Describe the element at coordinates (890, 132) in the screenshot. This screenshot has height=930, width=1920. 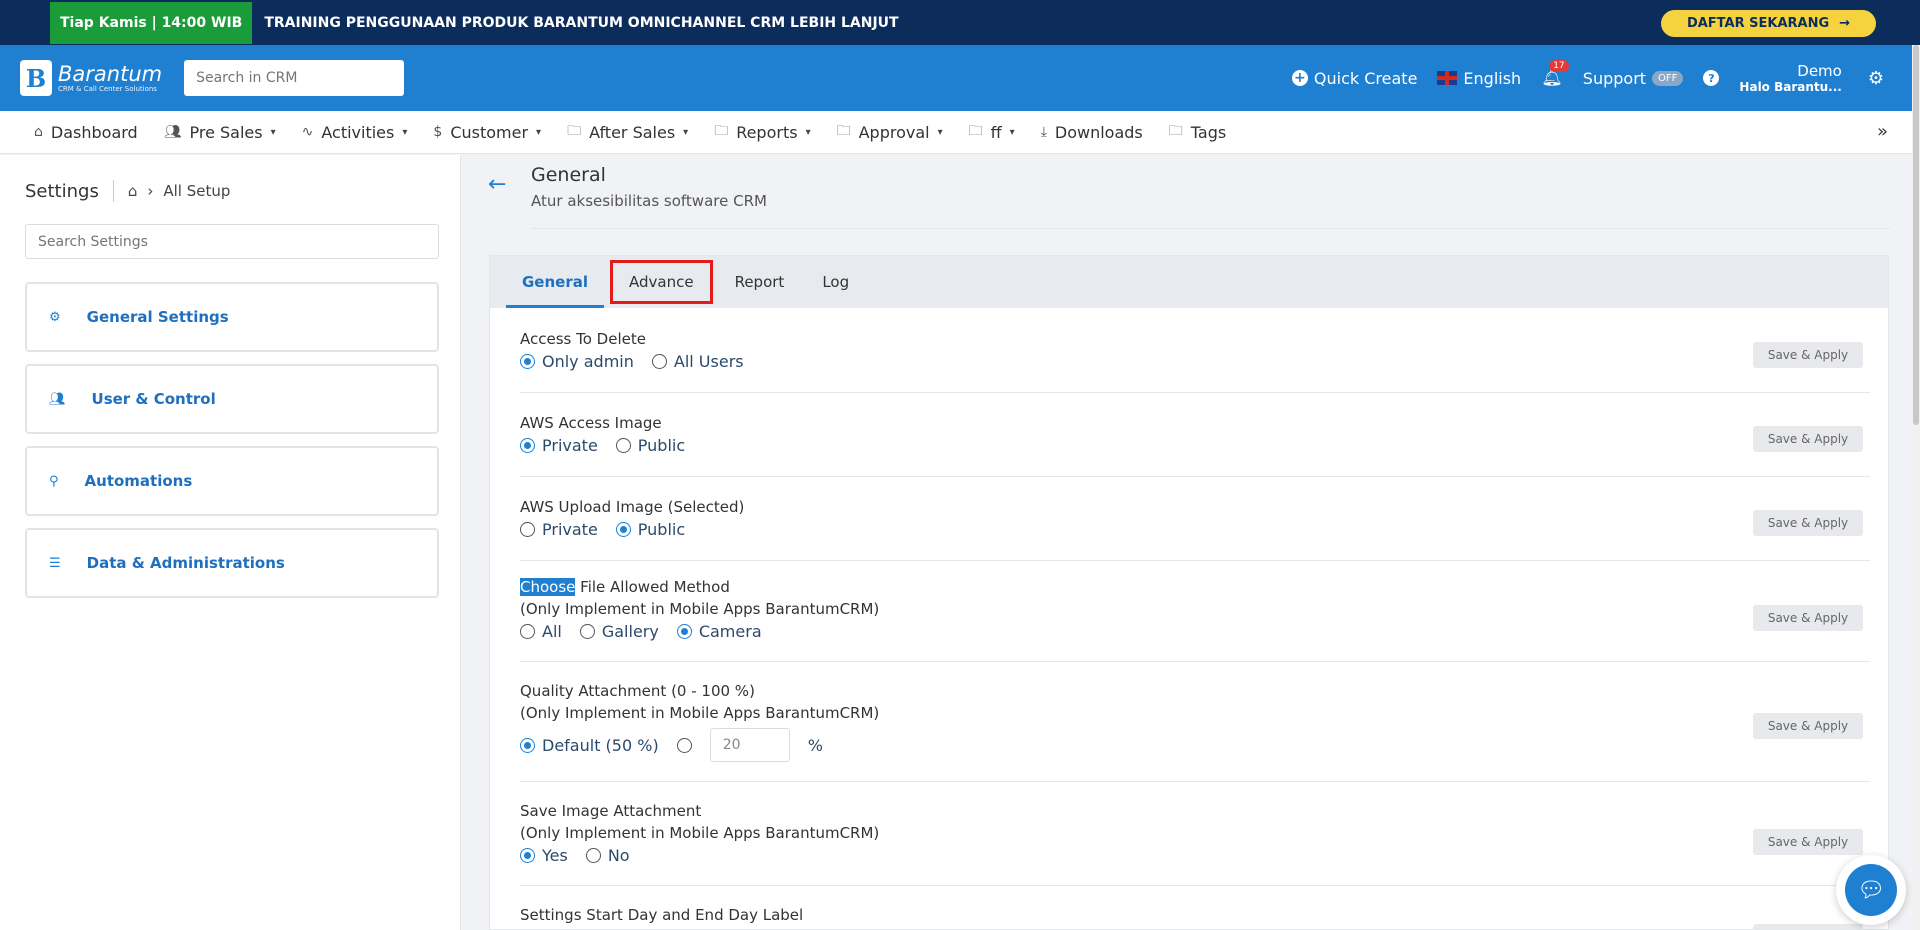
I see `nav-item-approval: 🗀 Approval ▾` at that location.